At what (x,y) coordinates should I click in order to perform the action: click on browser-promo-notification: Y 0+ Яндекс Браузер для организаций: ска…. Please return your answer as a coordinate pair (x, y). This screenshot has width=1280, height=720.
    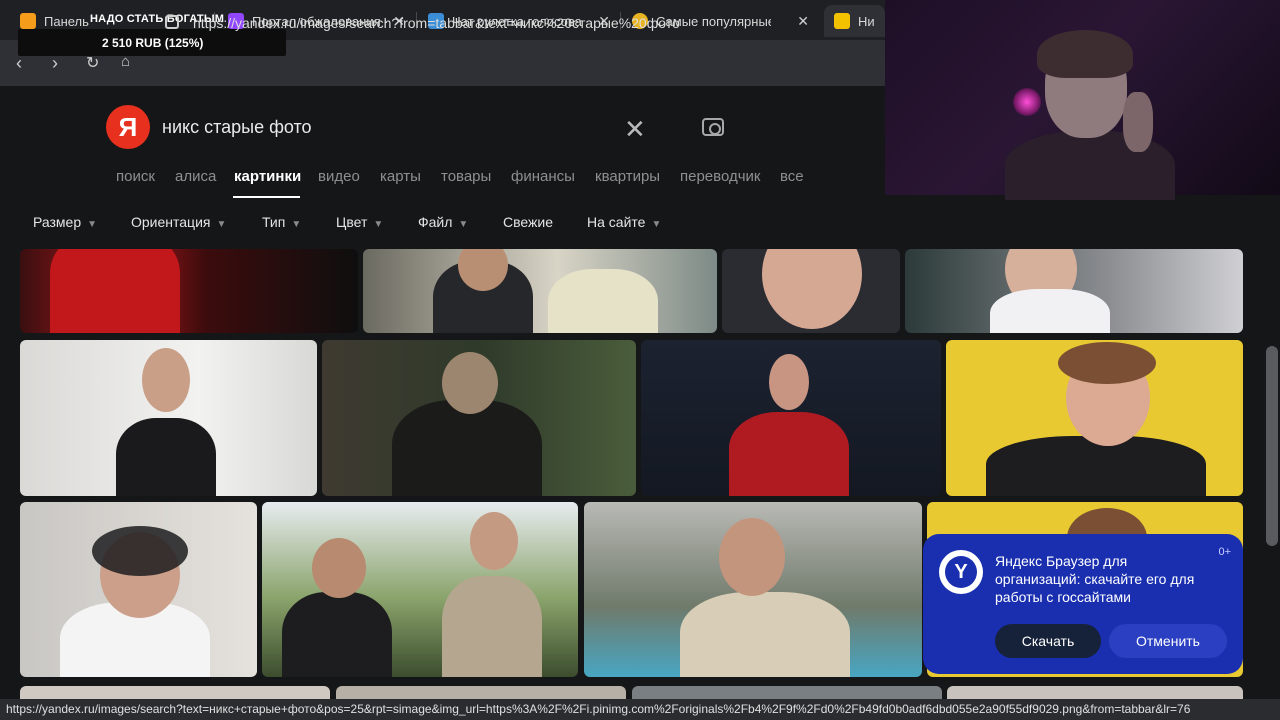
    Looking at the image, I should click on (1083, 604).